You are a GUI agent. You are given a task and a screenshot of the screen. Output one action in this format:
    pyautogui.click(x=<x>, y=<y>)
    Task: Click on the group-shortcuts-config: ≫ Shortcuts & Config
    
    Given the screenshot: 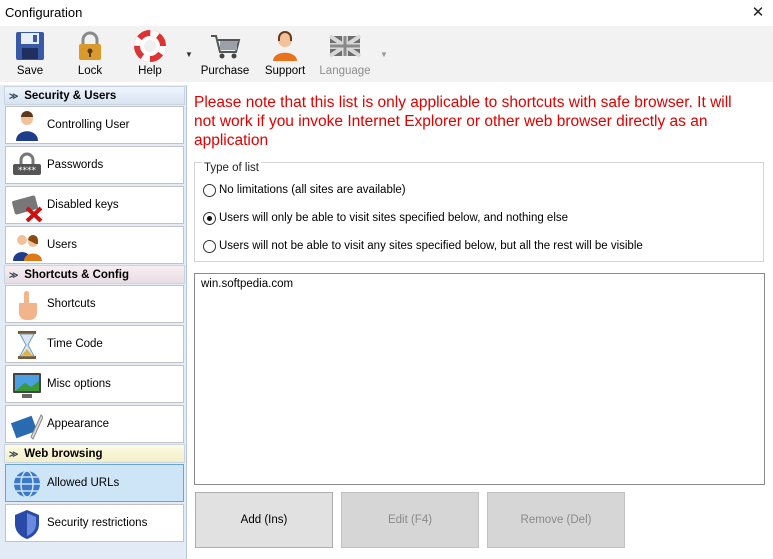 What is the action you would take?
    pyautogui.click(x=94, y=274)
    